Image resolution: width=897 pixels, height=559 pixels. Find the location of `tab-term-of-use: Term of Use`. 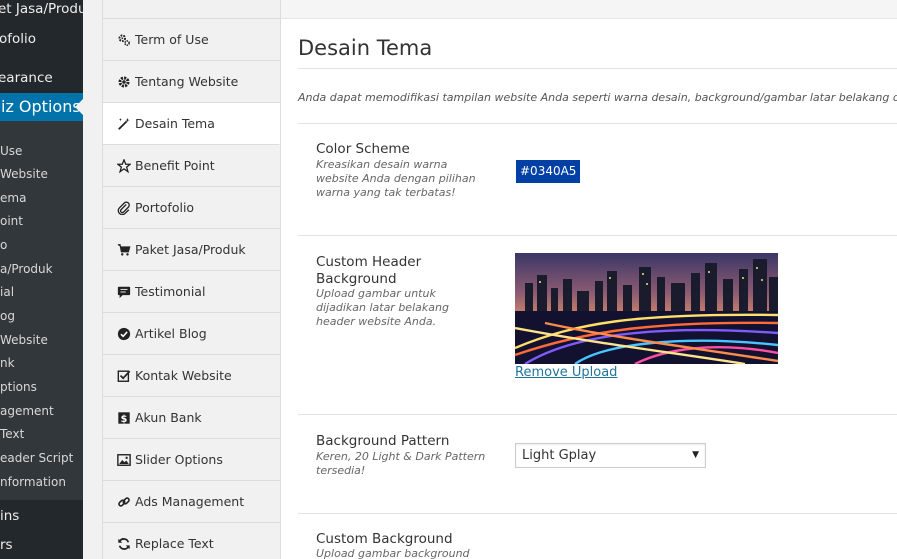

tab-term-of-use: Term of Use is located at coordinates (191, 40).